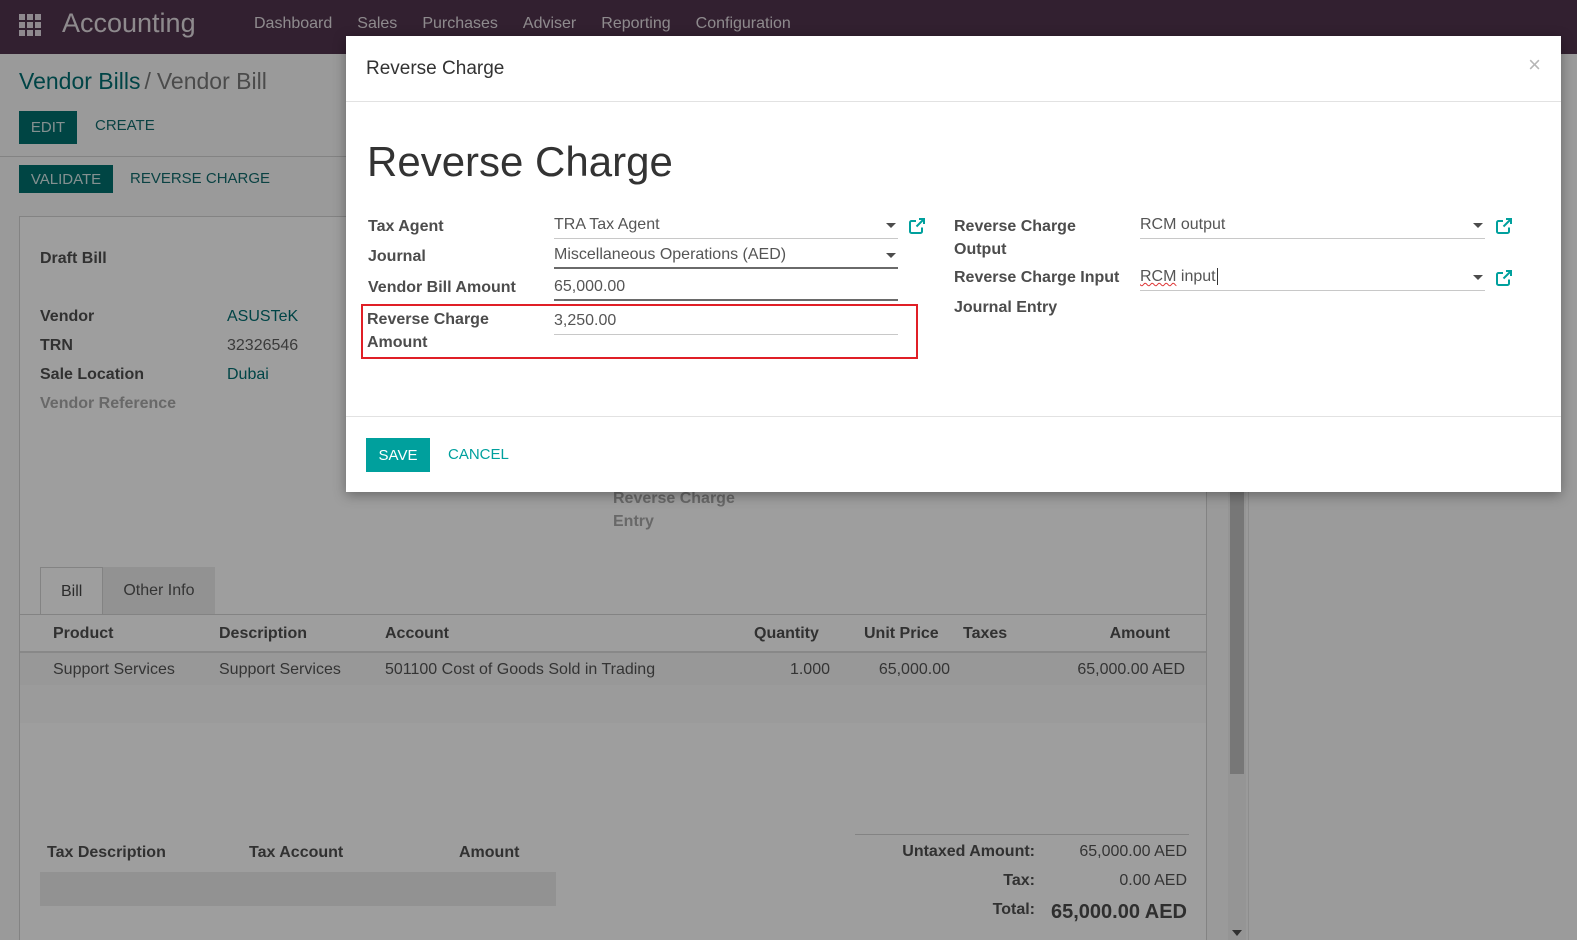 This screenshot has height=940, width=1577. I want to click on tax-agent-select: TRA Tax Agent, so click(726, 226).